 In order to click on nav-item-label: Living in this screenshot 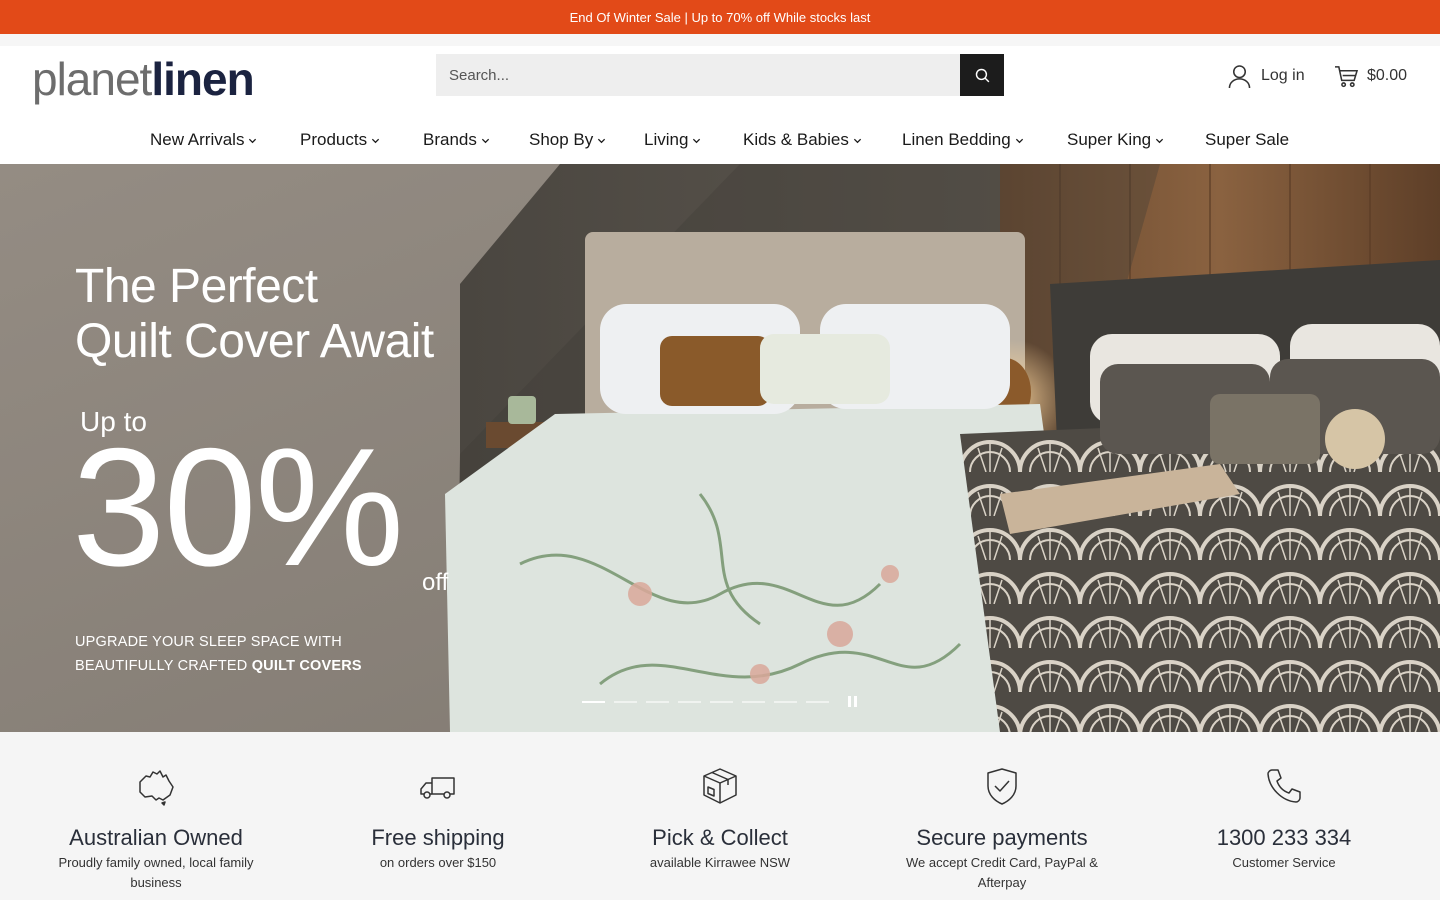, I will do `click(666, 139)`.